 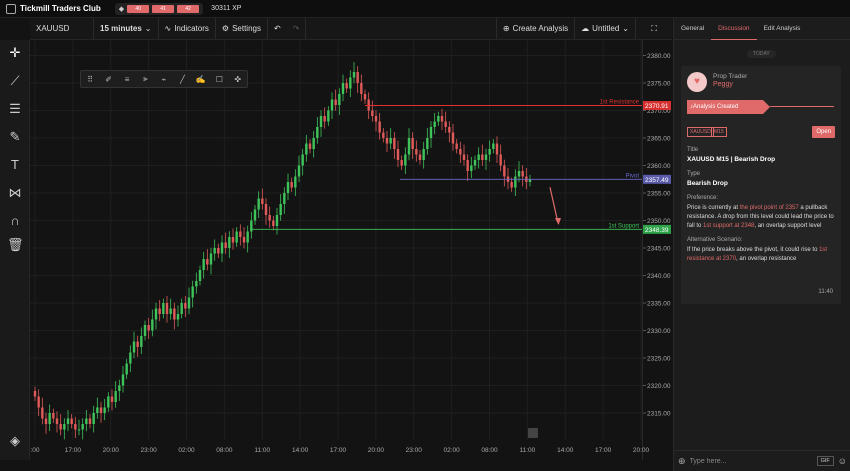 I want to click on undo-icon: ↶, so click(x=277, y=28).